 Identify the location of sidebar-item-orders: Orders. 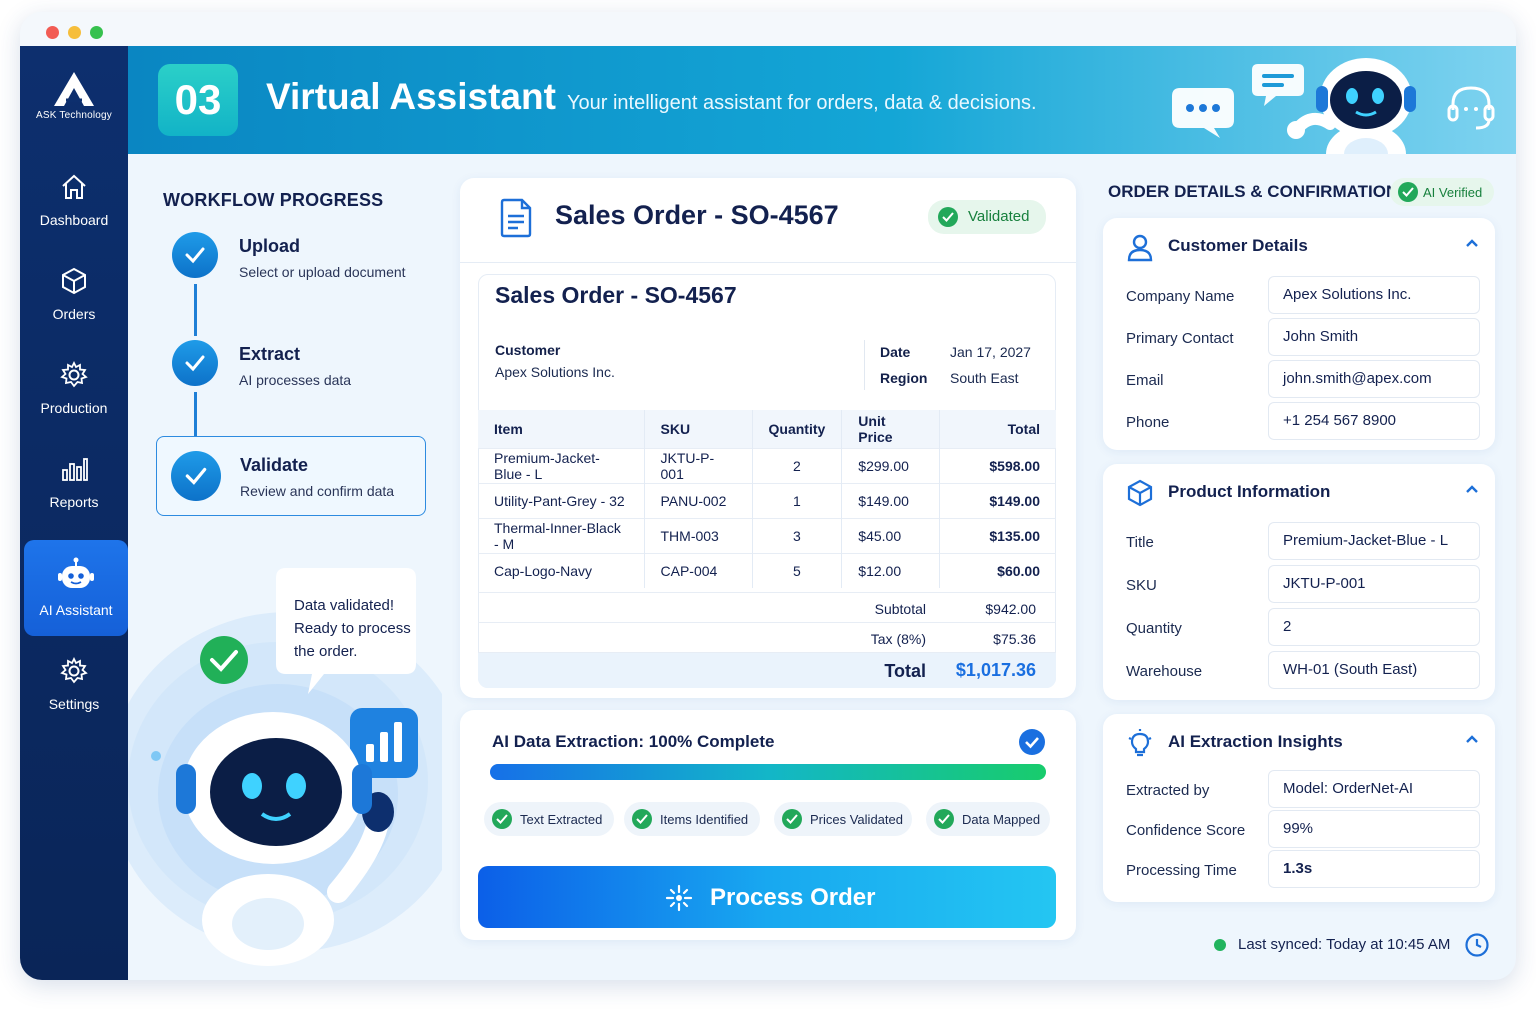
(74, 314).